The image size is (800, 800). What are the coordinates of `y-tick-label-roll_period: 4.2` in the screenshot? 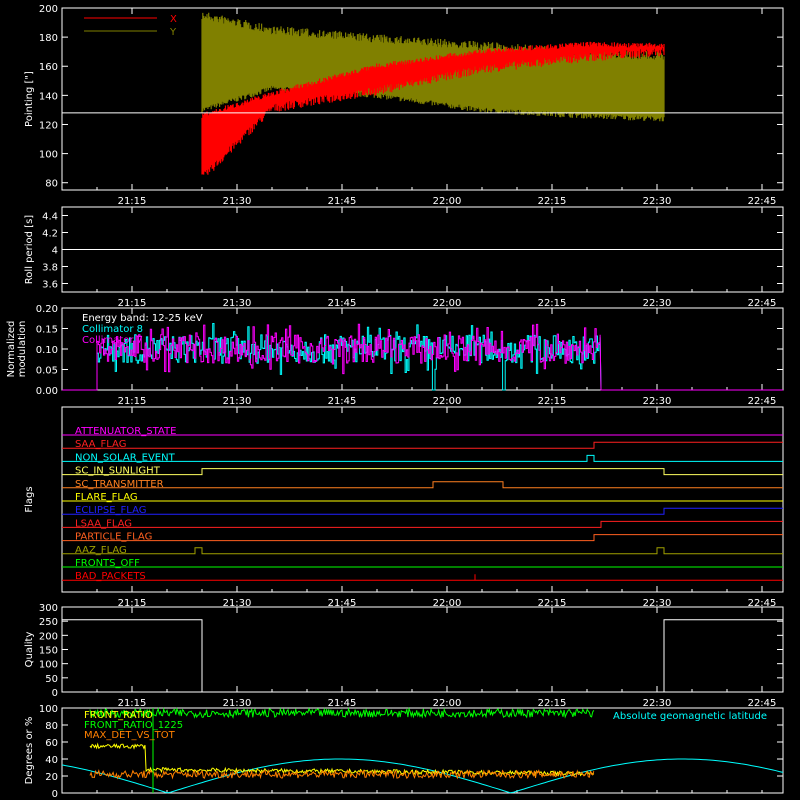 It's located at (50, 234).